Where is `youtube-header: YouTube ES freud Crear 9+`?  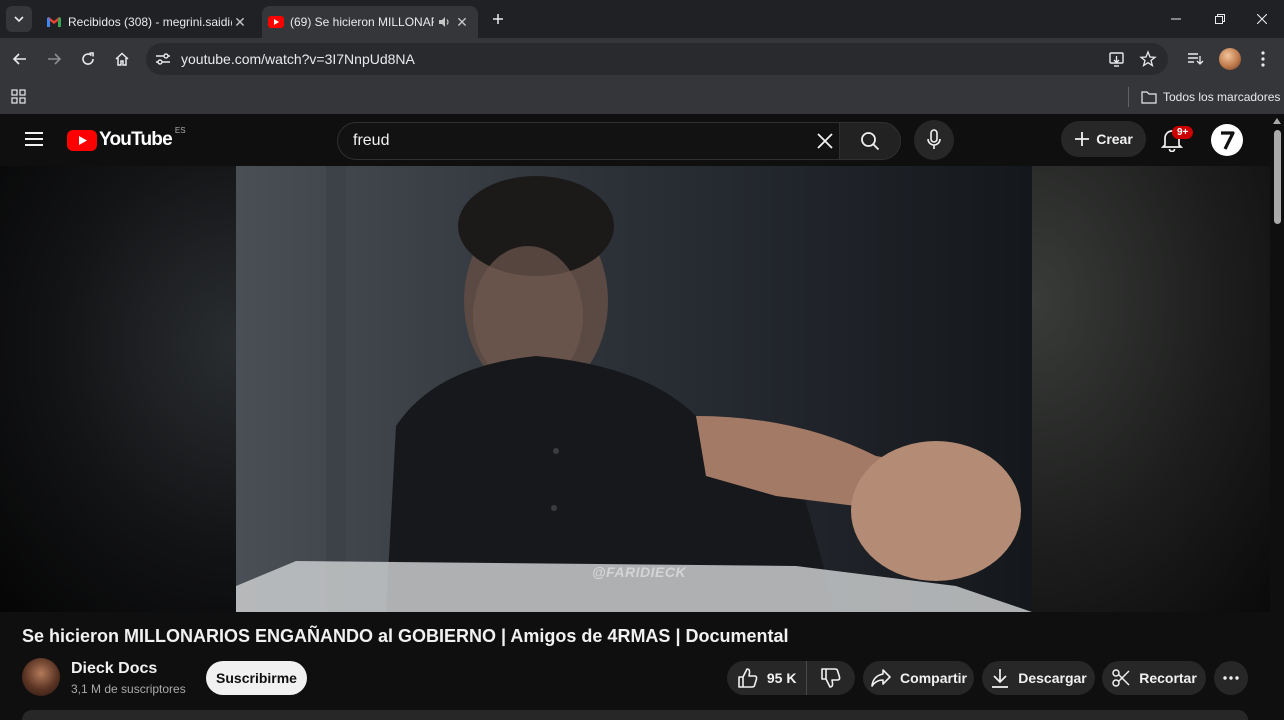
youtube-header: YouTube ES freud Crear 9+ is located at coordinates (635, 140).